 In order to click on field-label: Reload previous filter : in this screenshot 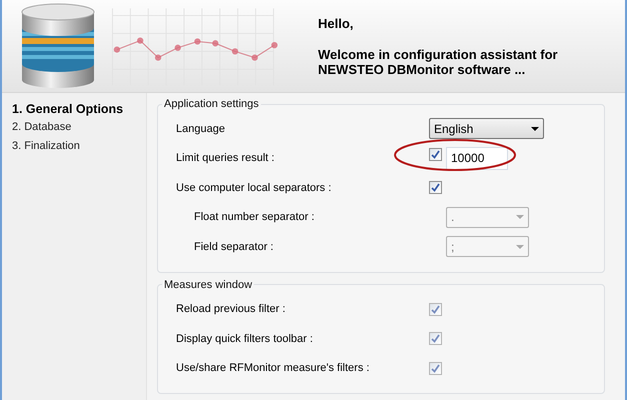, I will do `click(230, 309)`.